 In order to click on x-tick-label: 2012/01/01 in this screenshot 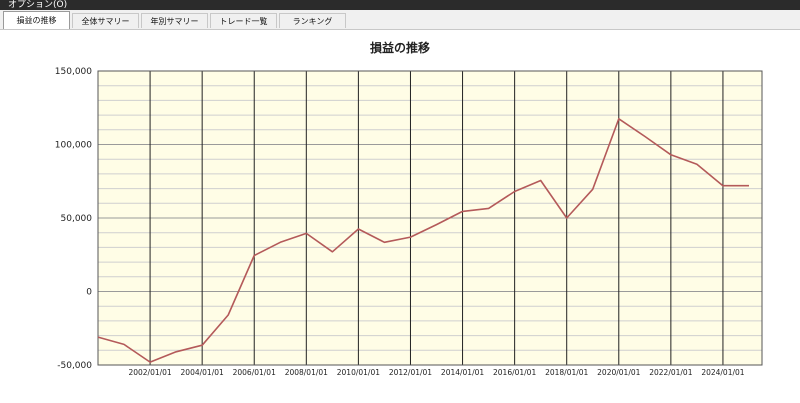, I will do `click(410, 372)`.